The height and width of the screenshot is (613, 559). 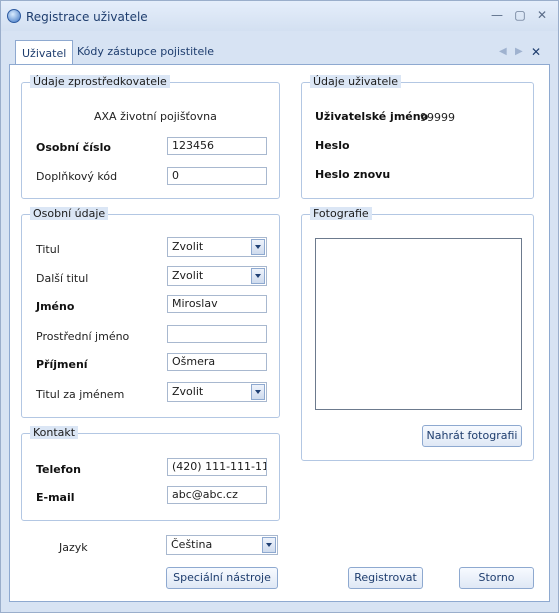 What do you see at coordinates (222, 545) in the screenshot?
I see `language-select: Čeština` at bounding box center [222, 545].